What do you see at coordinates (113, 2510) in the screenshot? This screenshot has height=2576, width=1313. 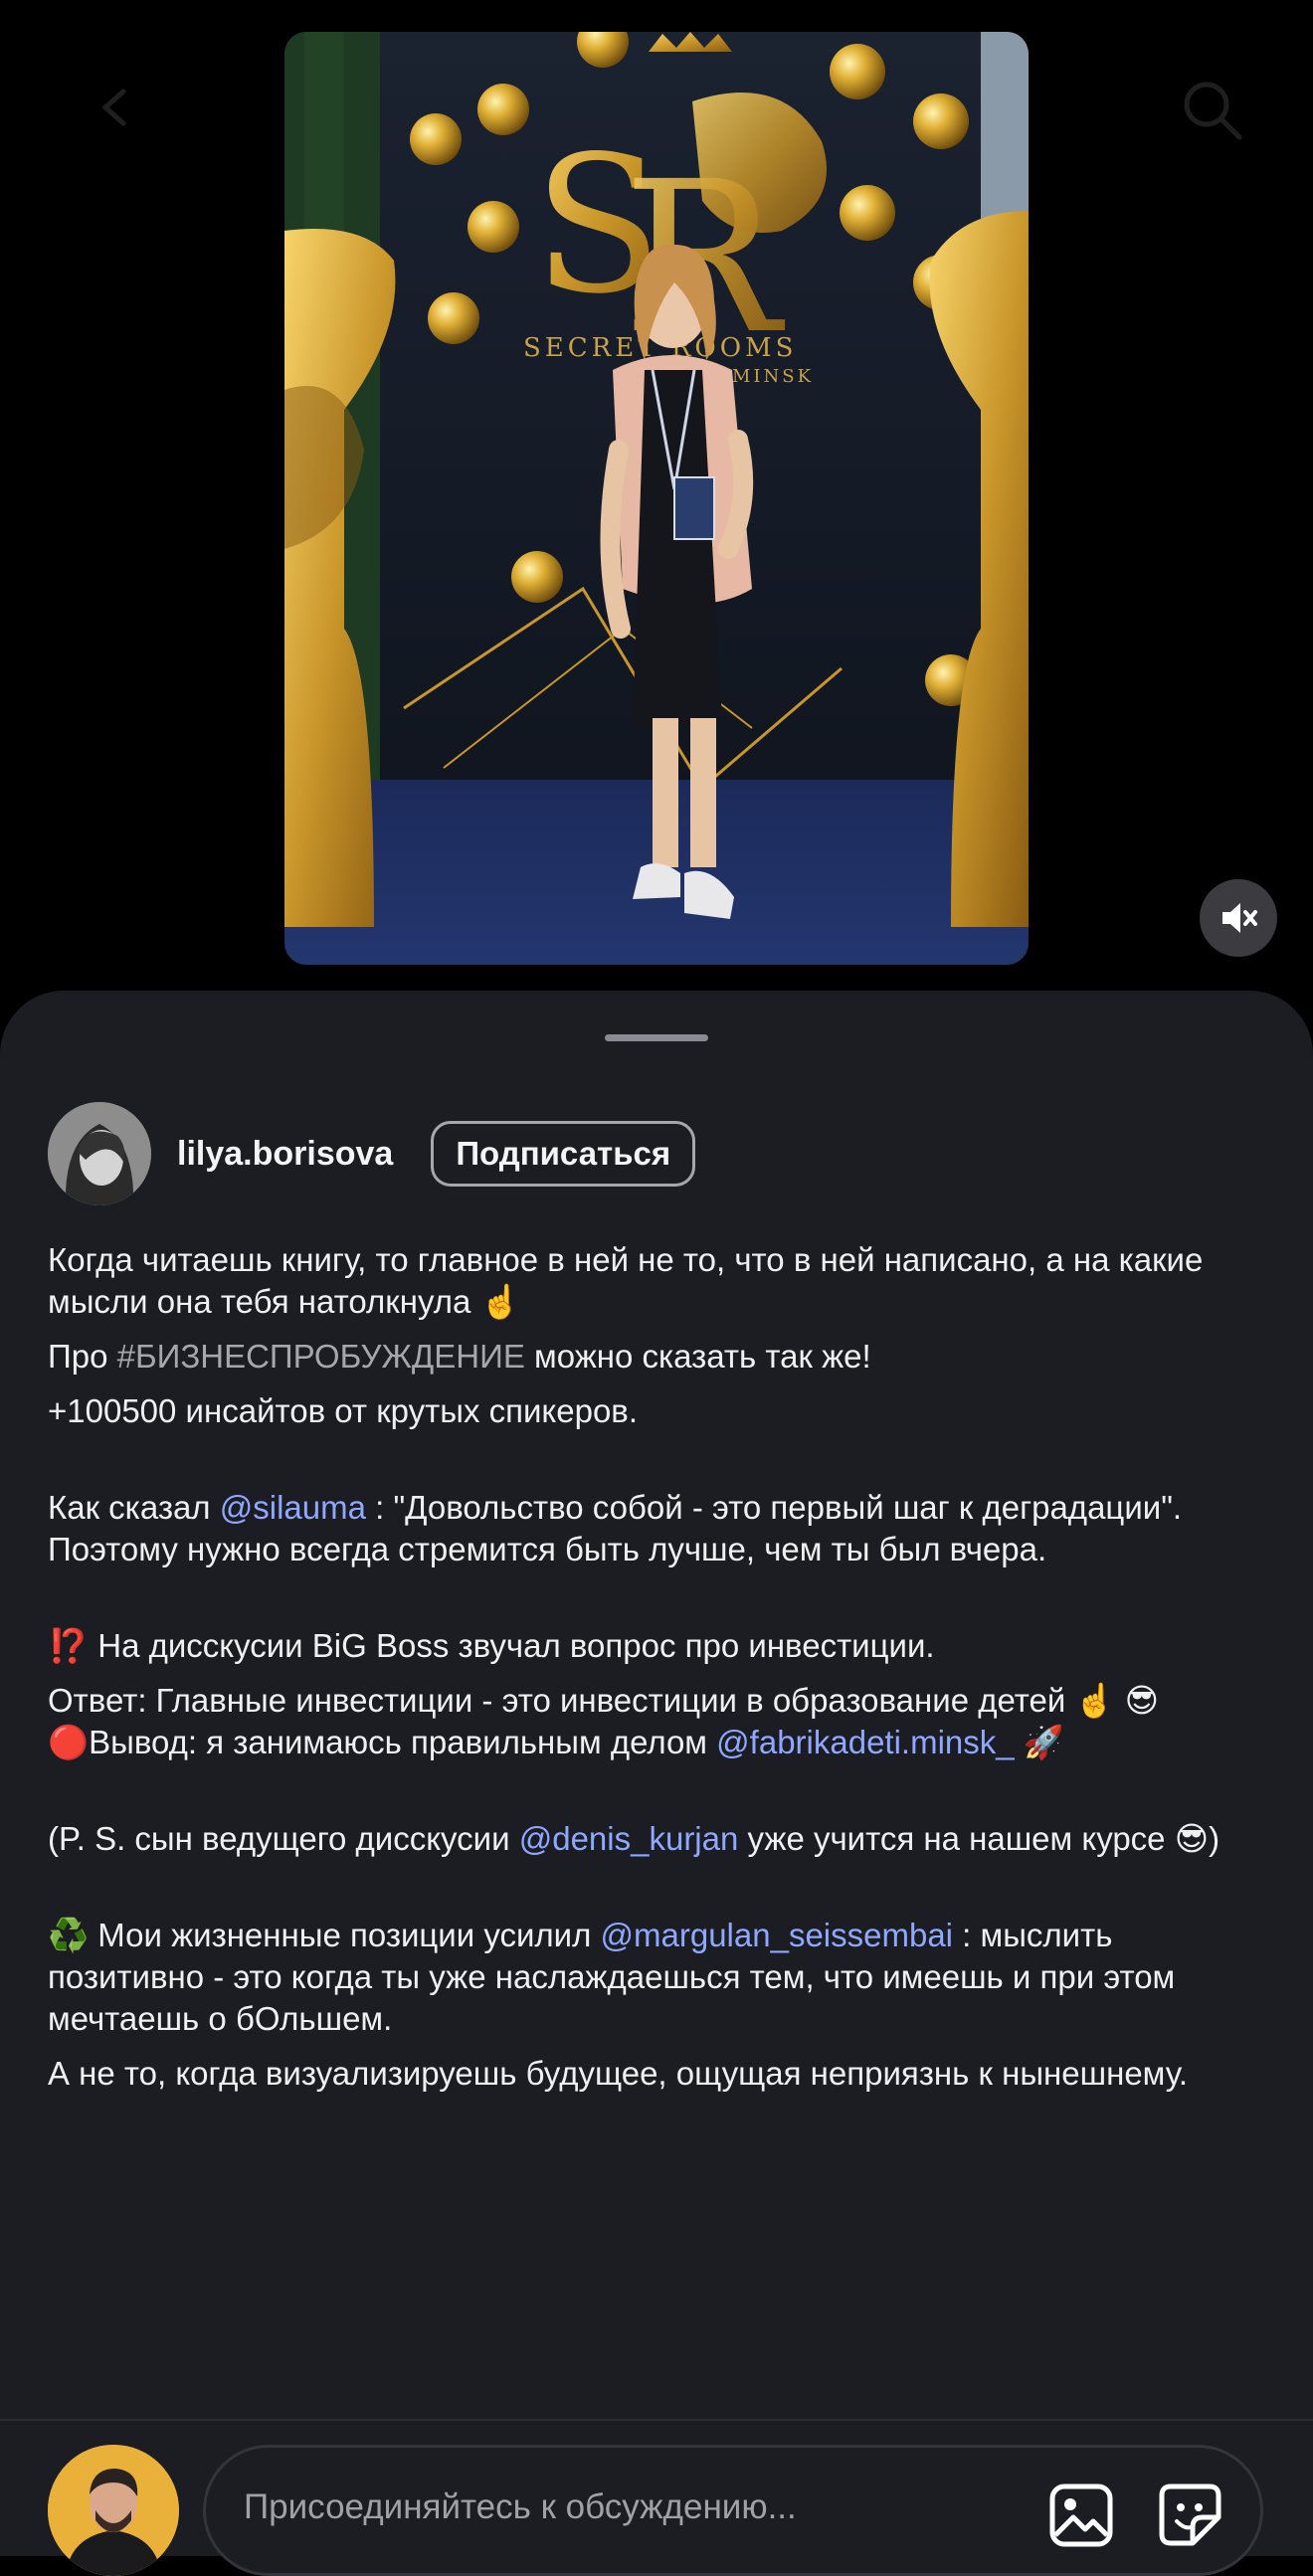 I see `current-user-avatar` at bounding box center [113, 2510].